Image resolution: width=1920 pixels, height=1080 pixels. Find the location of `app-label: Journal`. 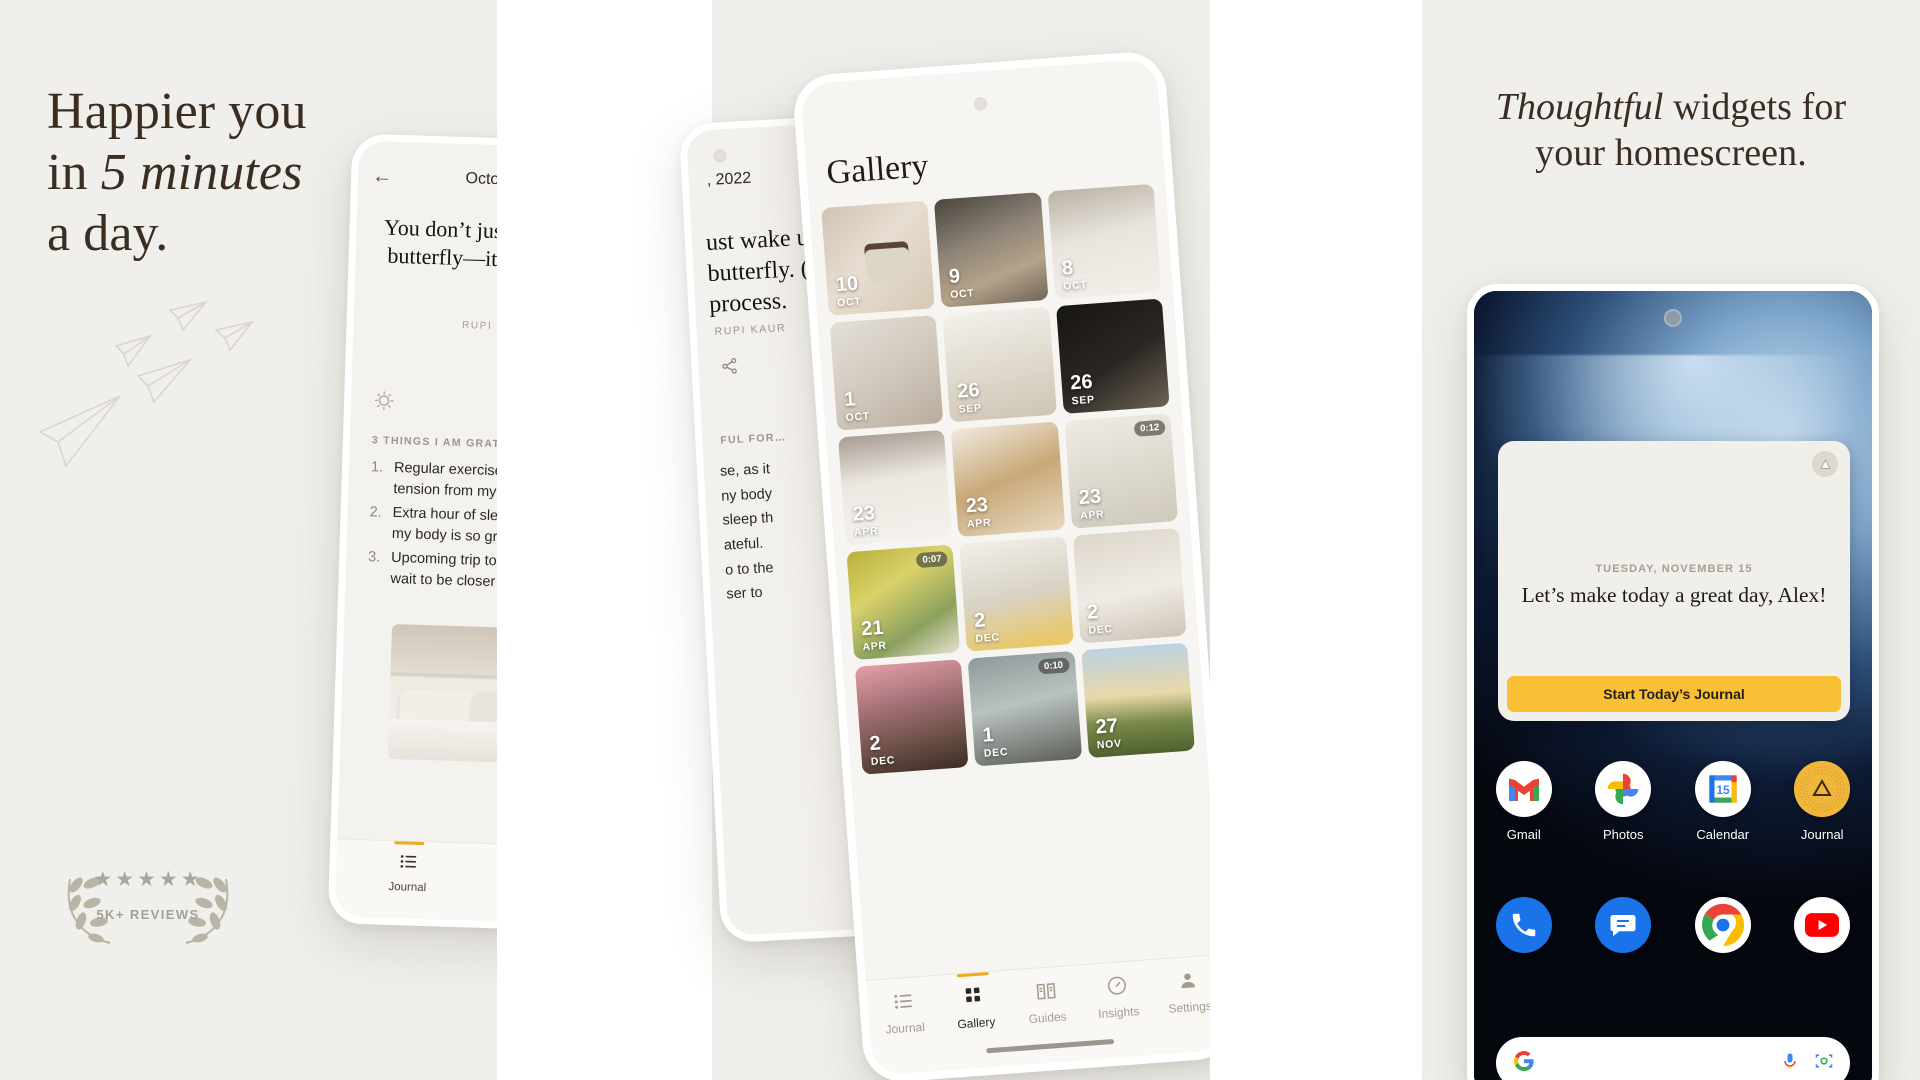

app-label: Journal is located at coordinates (1822, 834).